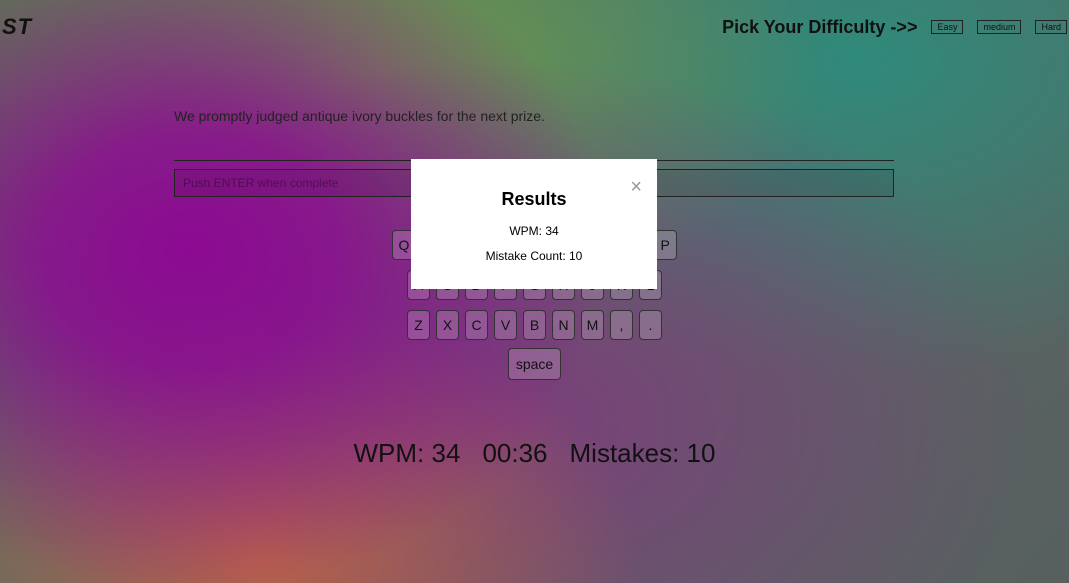 This screenshot has height=583, width=1069. Describe the element at coordinates (407, 453) in the screenshot. I see `wpm-stat: WPM: 34` at that location.